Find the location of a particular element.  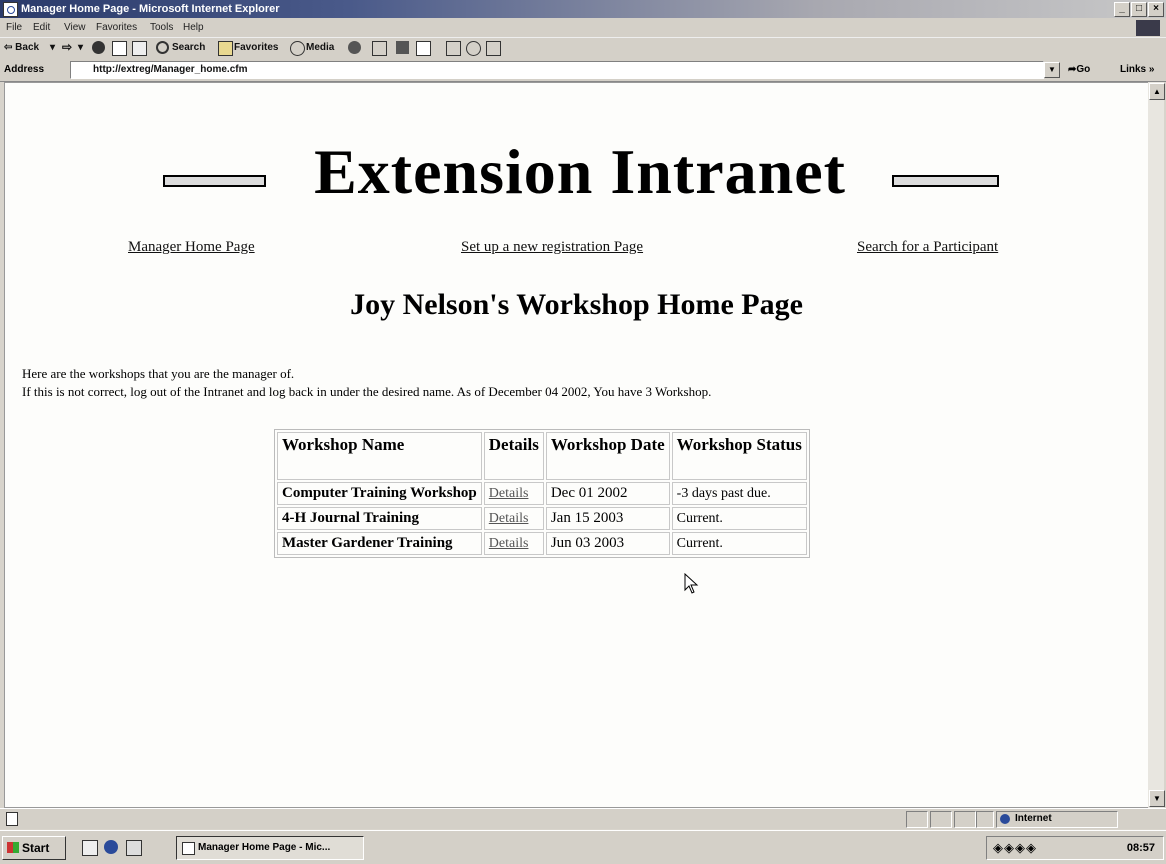

search-button: Search is located at coordinates (188, 47).